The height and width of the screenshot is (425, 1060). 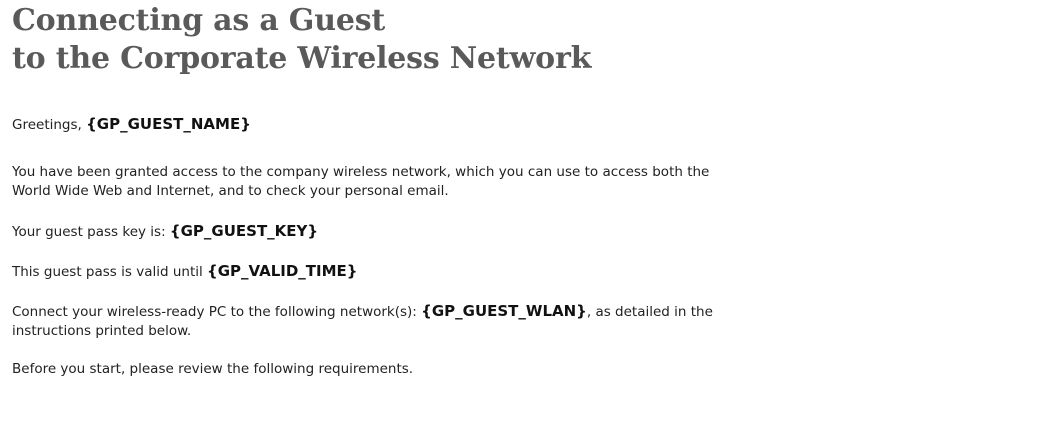 What do you see at coordinates (504, 311) in the screenshot?
I see `guest-wlan-variable: {GP_GUEST_WLAN}` at bounding box center [504, 311].